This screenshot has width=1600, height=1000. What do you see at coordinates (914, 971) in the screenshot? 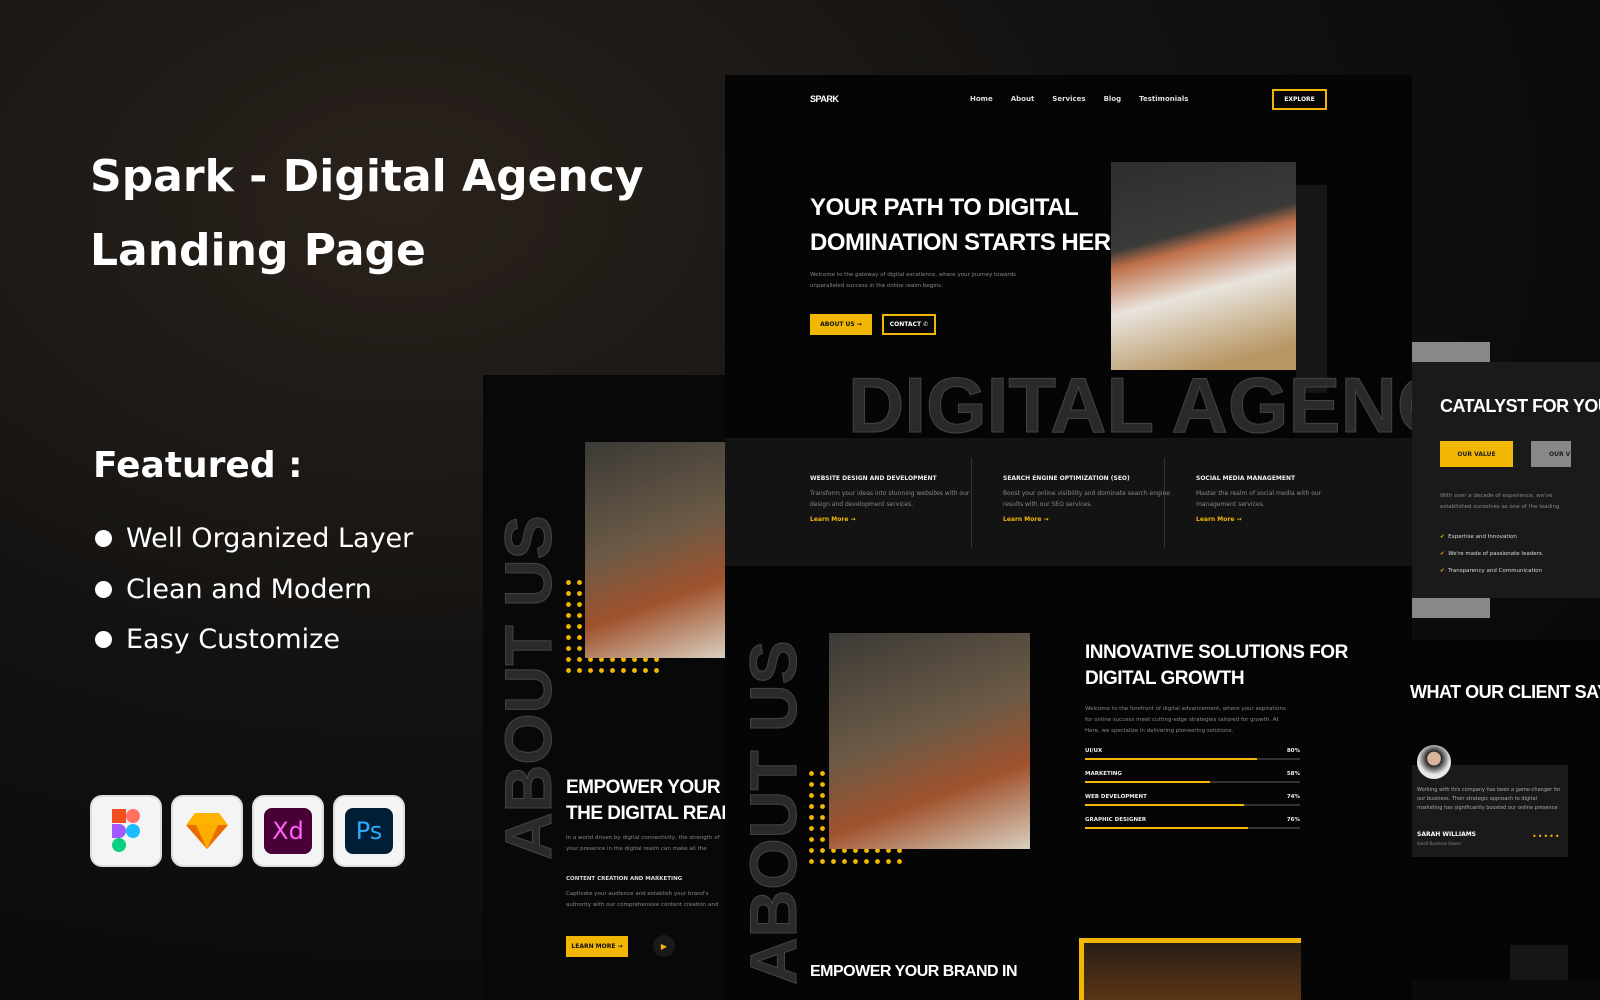
I see `empower-bottom-title: EMPOWER YOUR BRAND IN` at bounding box center [914, 971].